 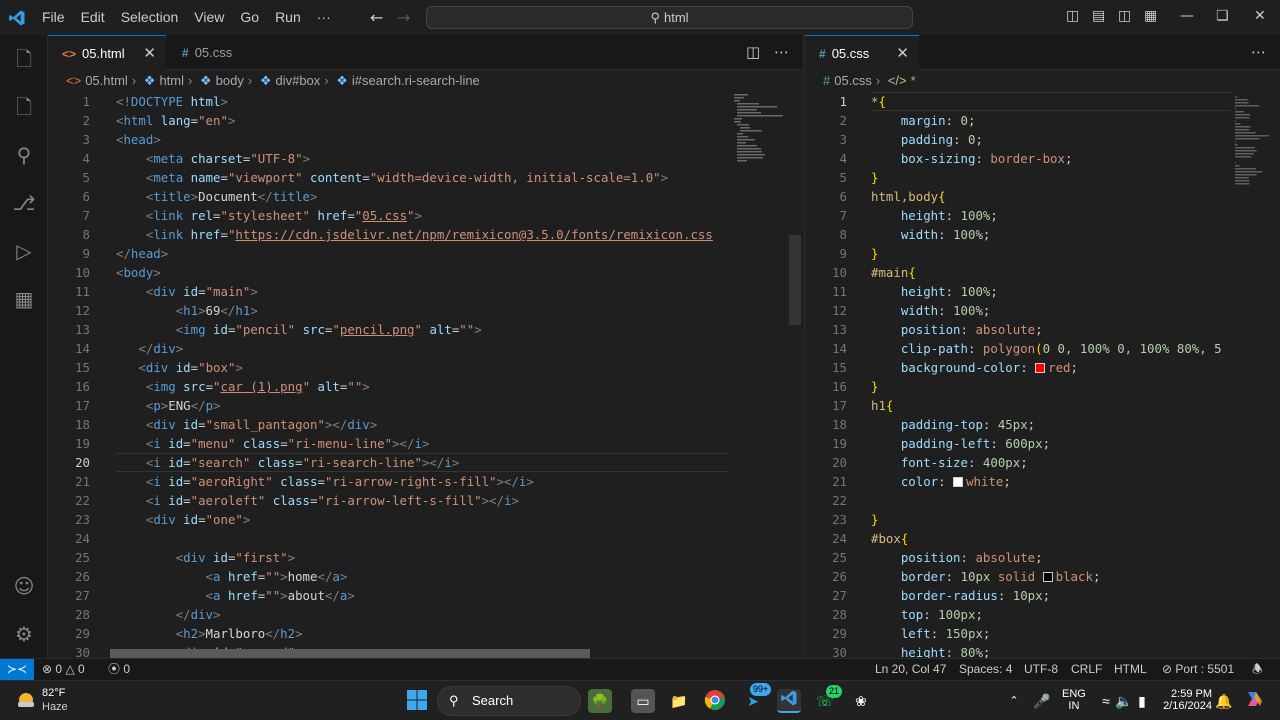 What do you see at coordinates (878, 80) in the screenshot?
I see `chevron-right-icon: ›` at bounding box center [878, 80].